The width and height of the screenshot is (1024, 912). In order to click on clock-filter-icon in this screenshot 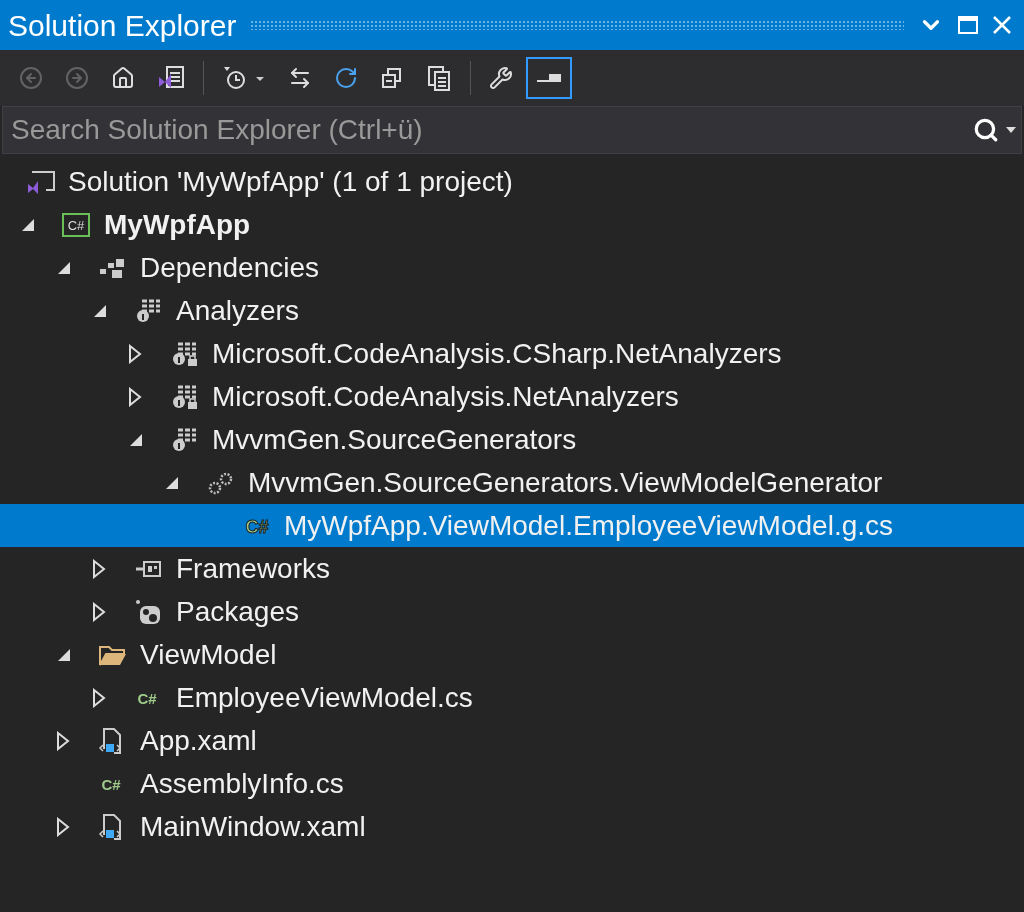, I will do `click(244, 78)`.